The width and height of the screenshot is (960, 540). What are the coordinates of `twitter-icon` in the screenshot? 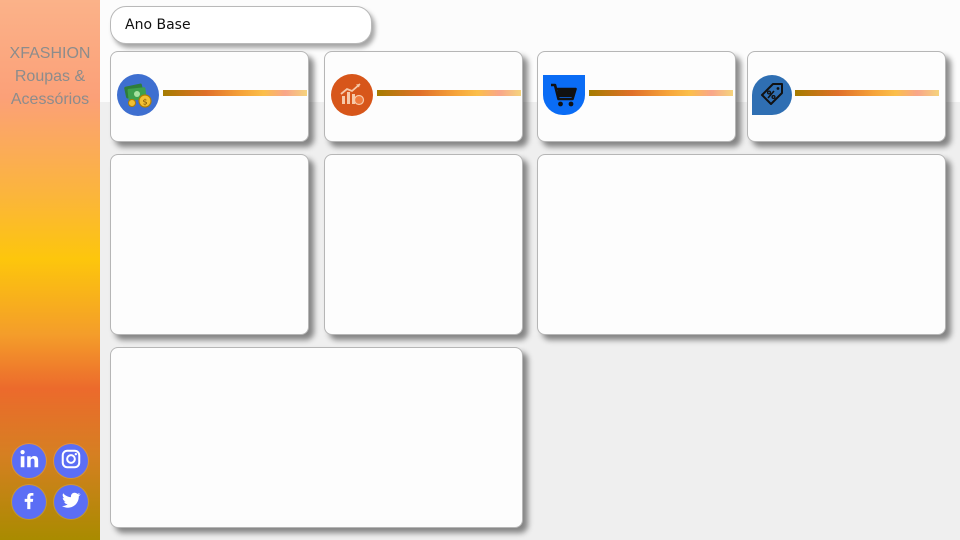 It's located at (71, 502).